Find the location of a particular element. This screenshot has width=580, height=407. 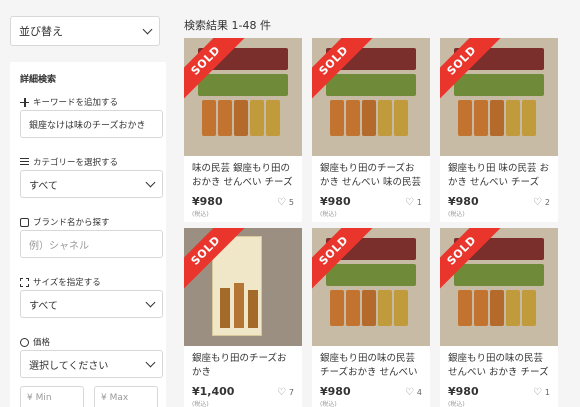

product-card: SOLD 銀座もり田のチーズおかき せんべい 味の民芸 ¥980 (税込) ♡ 1 is located at coordinates (371, 130).